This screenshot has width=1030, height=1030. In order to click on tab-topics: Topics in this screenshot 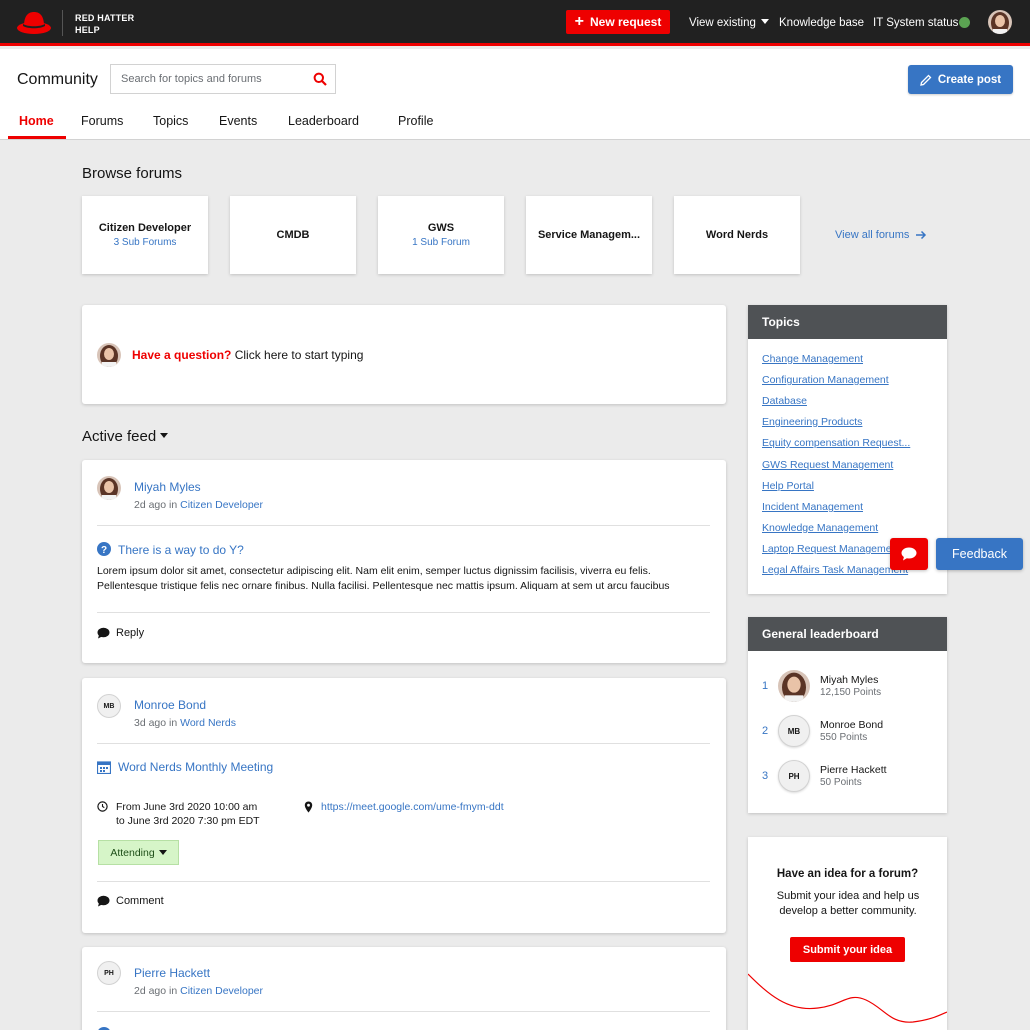, I will do `click(170, 121)`.